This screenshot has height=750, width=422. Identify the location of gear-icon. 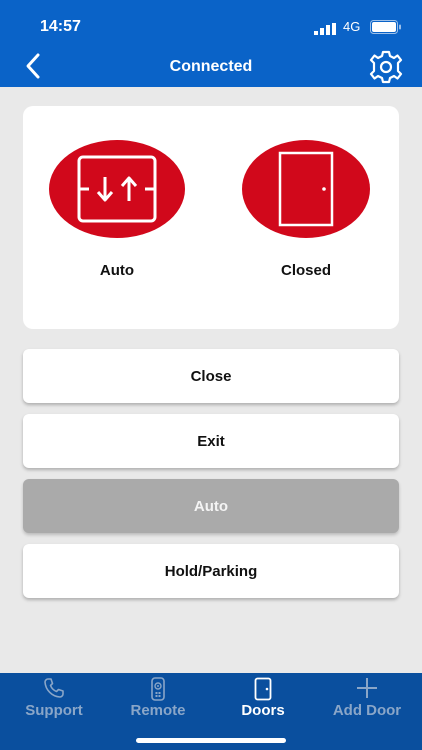
(386, 67).